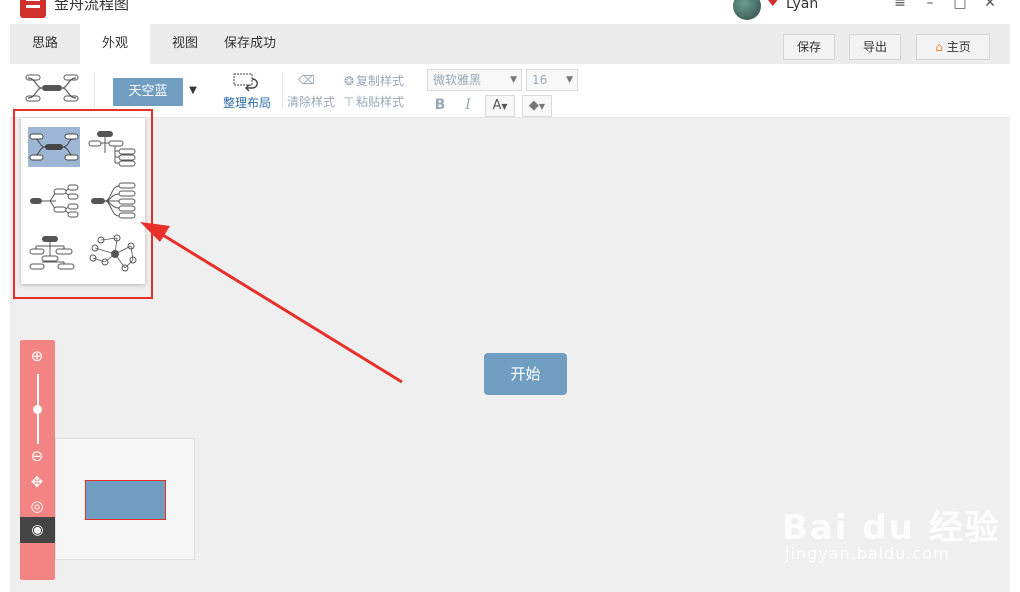 The image size is (1020, 592). Describe the element at coordinates (37, 530) in the screenshot. I see `eye-icon: ◉` at that location.